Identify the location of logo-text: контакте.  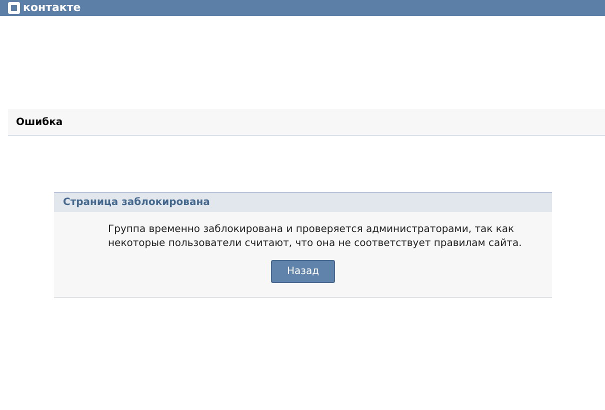
(52, 8).